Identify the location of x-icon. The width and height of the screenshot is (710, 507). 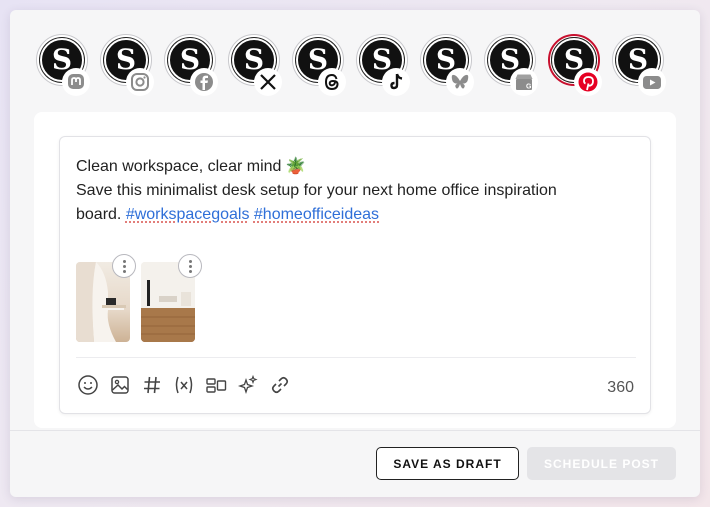
(268, 82).